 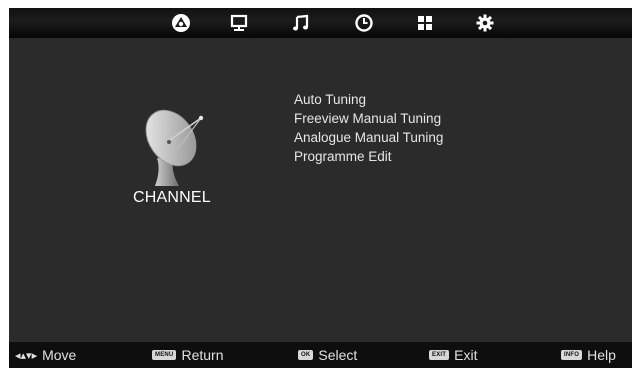 I want to click on monitor-icon, so click(x=239, y=22).